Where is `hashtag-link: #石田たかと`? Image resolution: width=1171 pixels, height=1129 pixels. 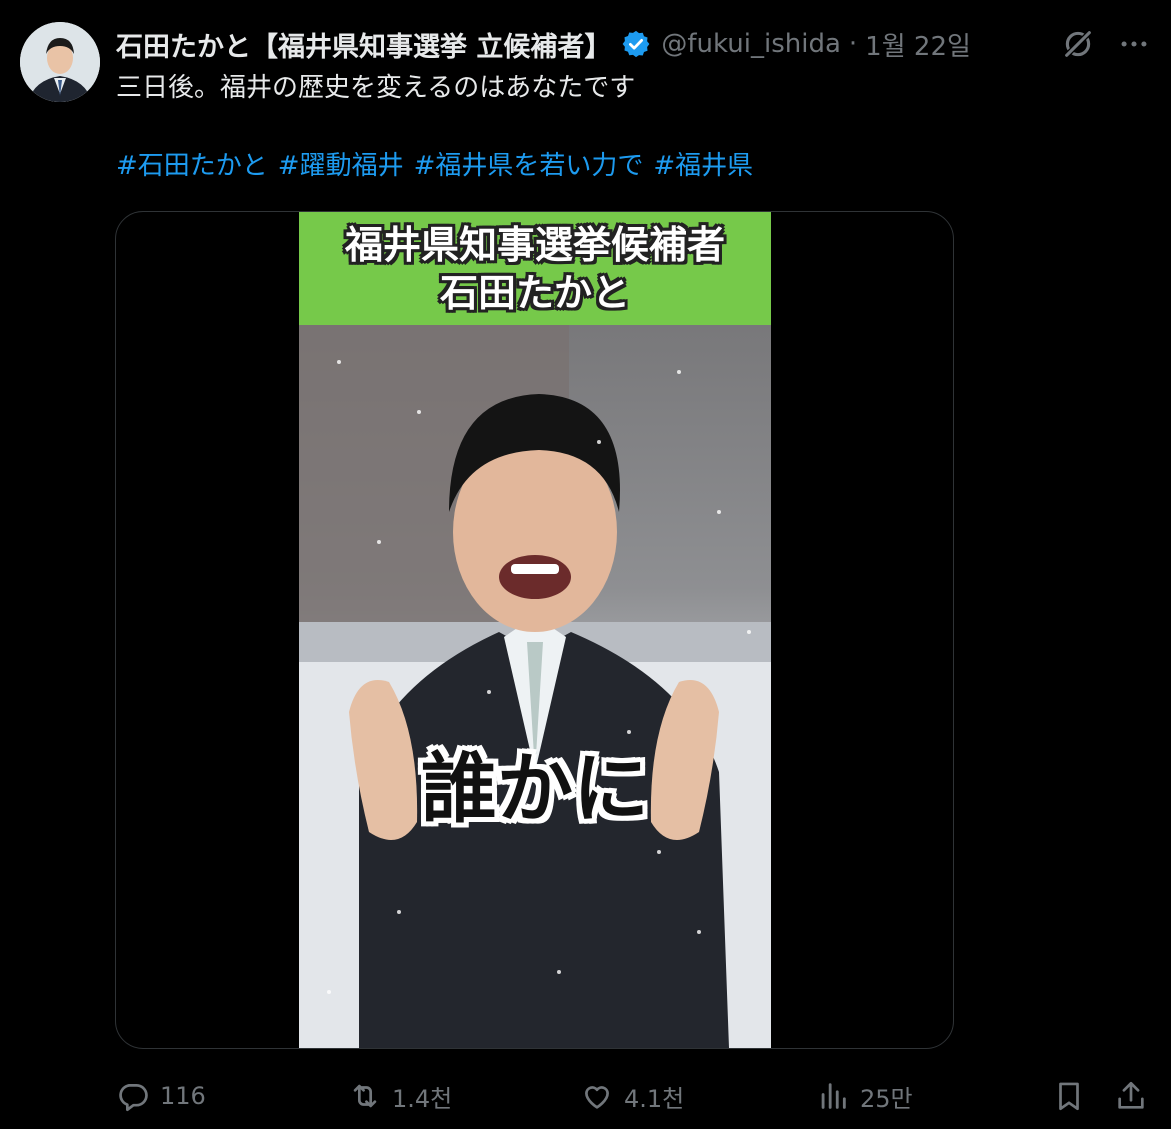
hashtag-link: #石田たかと is located at coordinates (192, 166).